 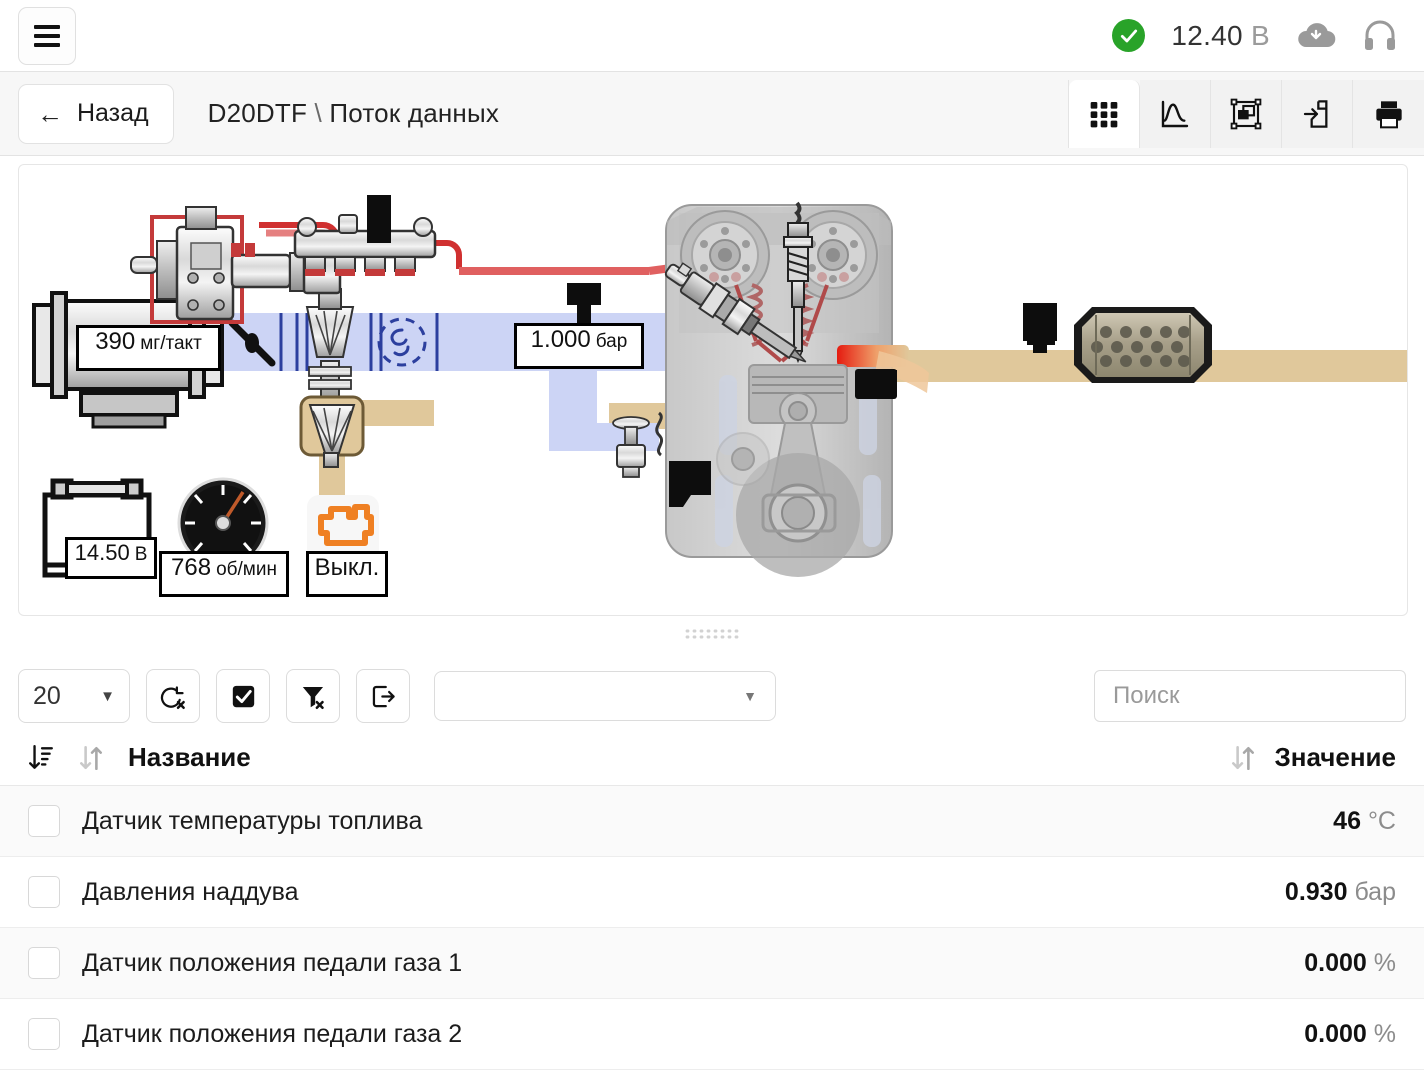 What do you see at coordinates (50, 113) in the screenshot?
I see `back-arrow-icon: ←` at bounding box center [50, 113].